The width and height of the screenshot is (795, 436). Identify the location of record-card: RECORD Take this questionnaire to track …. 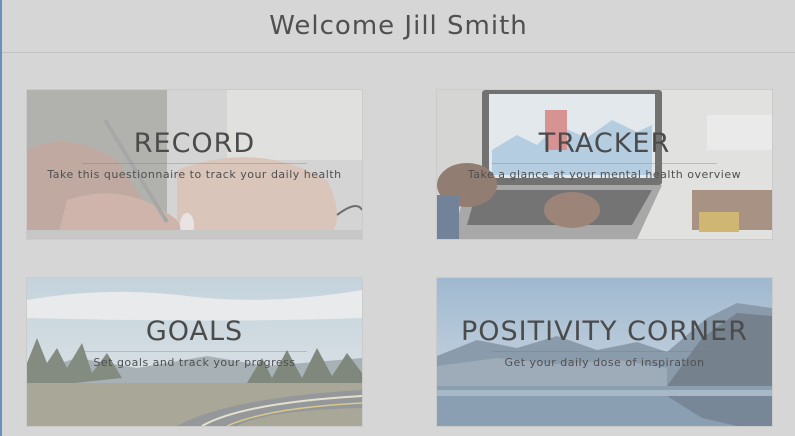
(194, 164).